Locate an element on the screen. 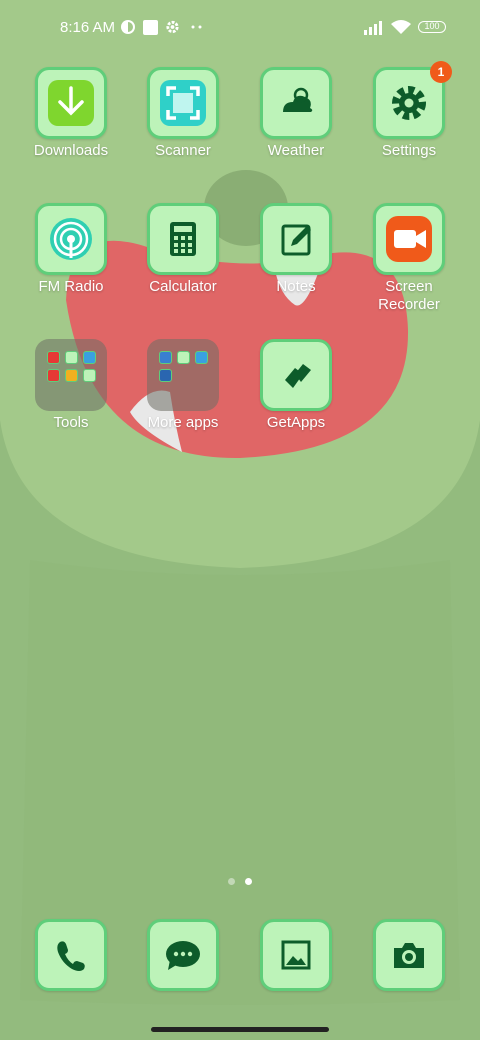 This screenshot has height=1040, width=480. fm-radio-tile is located at coordinates (71, 239).